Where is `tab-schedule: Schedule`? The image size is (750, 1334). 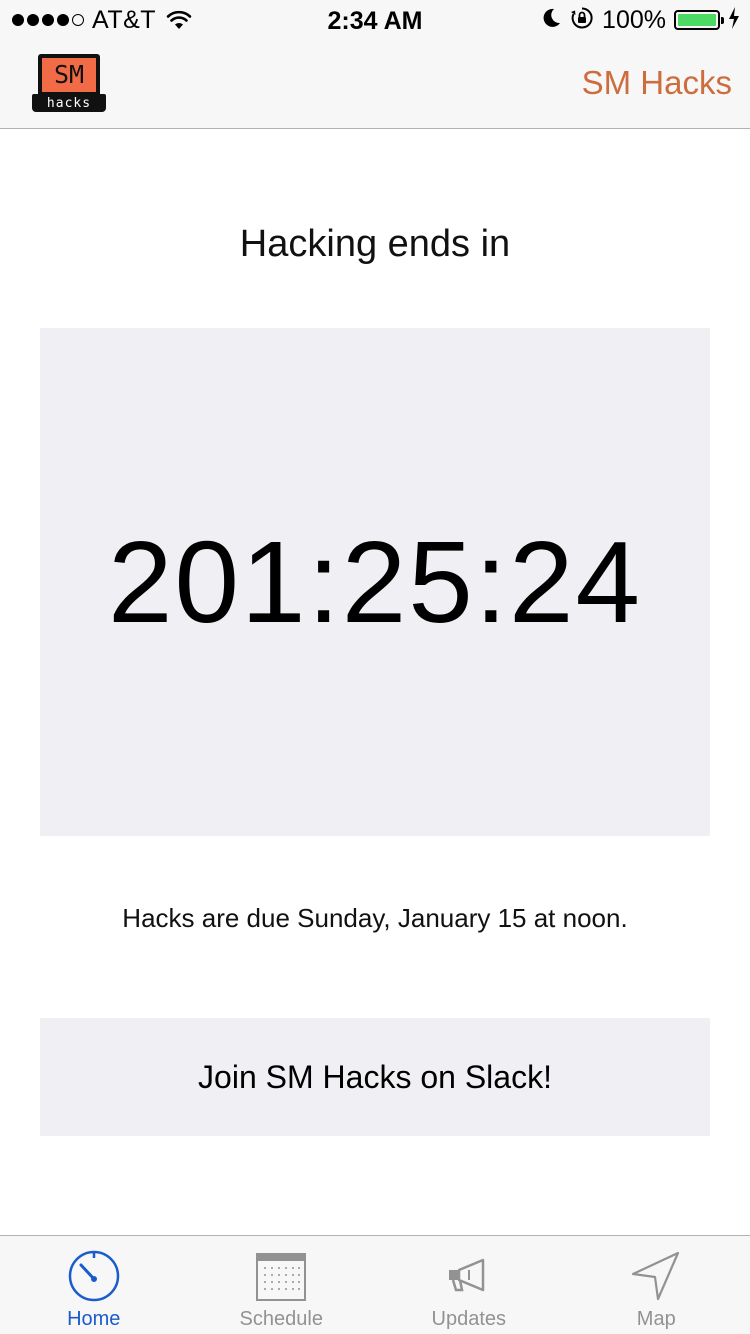 tab-schedule: Schedule is located at coordinates (282, 1285).